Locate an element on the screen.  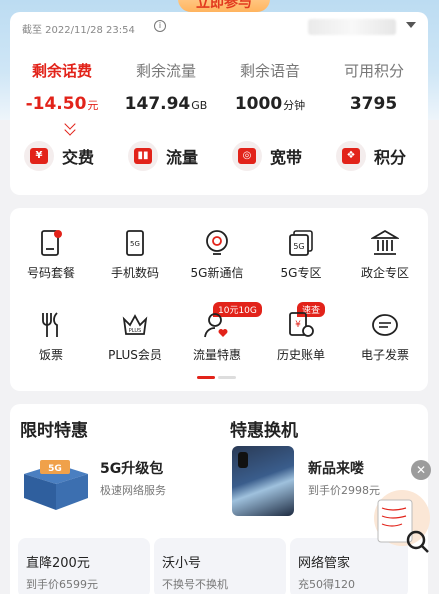
mini-card-title: 沃小号 is located at coordinates (182, 563).